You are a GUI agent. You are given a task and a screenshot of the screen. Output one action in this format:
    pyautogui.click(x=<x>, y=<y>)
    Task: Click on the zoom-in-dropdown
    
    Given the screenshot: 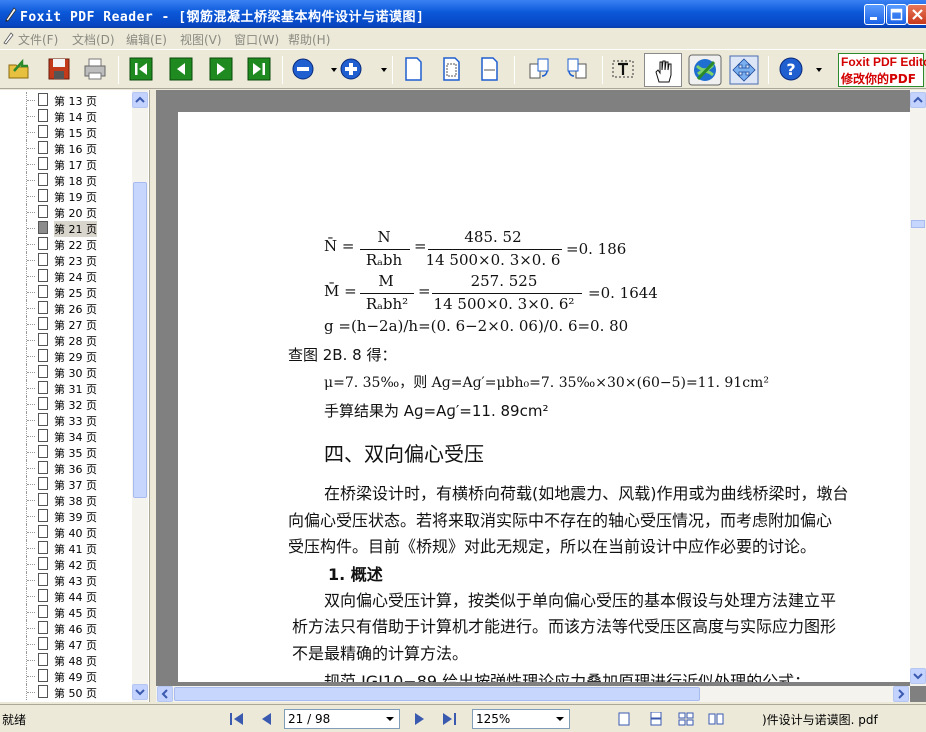 What is the action you would take?
    pyautogui.click(x=384, y=70)
    